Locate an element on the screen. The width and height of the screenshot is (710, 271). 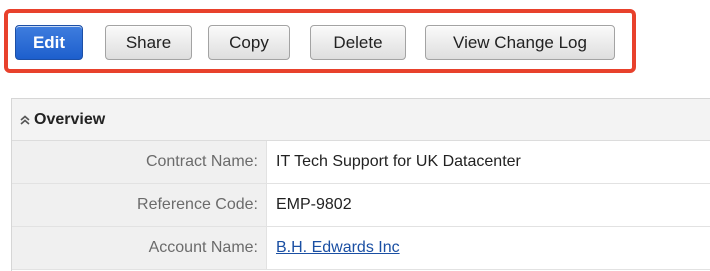
view-change-log-button: View Change Log is located at coordinates (520, 42).